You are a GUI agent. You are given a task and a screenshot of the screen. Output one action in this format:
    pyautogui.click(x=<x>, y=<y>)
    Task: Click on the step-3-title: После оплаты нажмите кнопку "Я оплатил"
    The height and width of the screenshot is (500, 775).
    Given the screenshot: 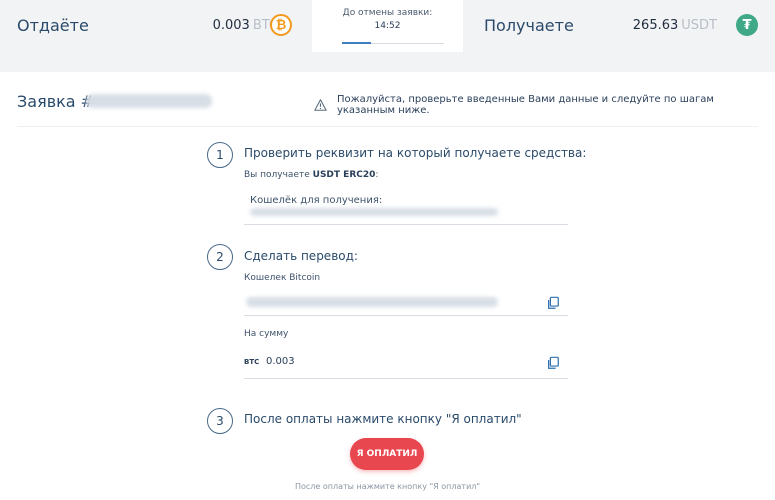 What is the action you would take?
    pyautogui.click(x=383, y=419)
    